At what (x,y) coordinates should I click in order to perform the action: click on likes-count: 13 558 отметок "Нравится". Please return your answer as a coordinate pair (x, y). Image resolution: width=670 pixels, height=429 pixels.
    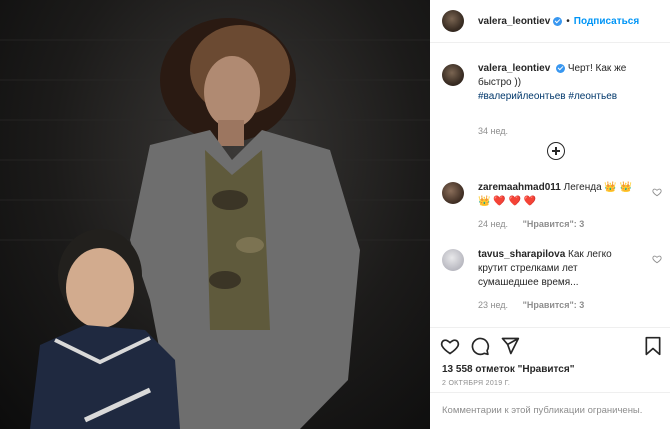
    Looking at the image, I should click on (508, 369).